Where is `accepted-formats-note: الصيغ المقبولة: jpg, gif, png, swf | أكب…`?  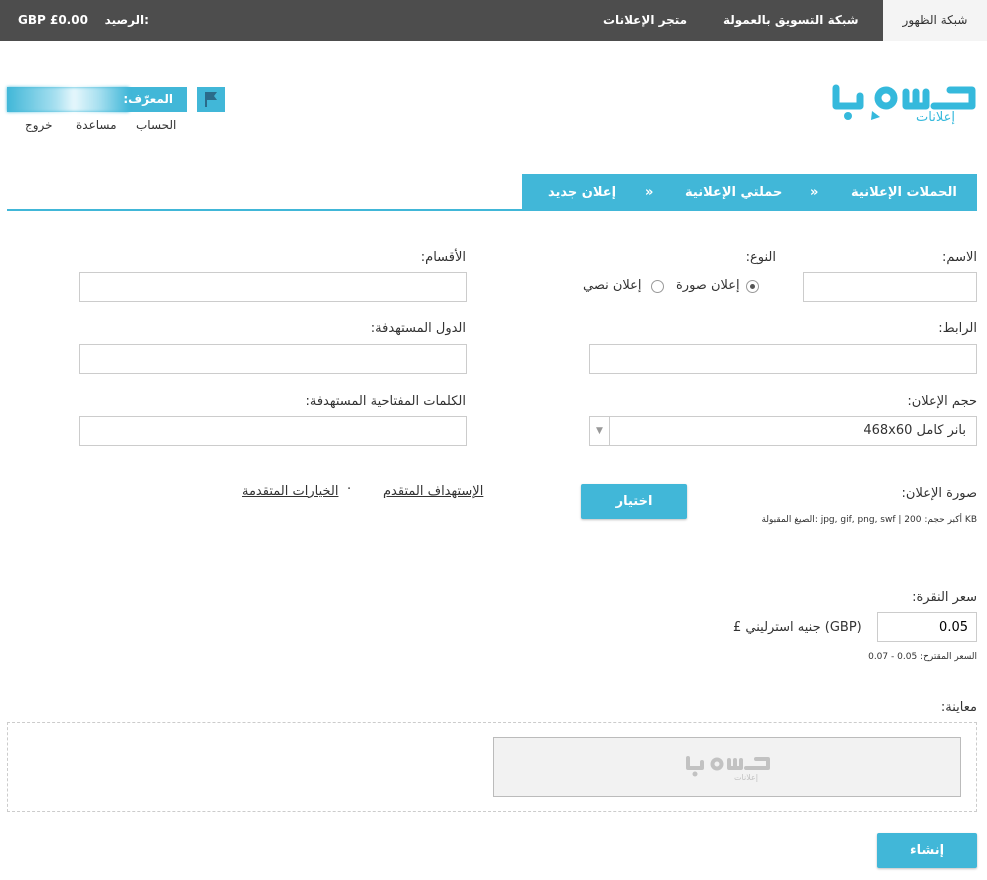
accepted-formats-note: الصيغ المقبولة: jpg, gif, png, swf | أكب… is located at coordinates (869, 520).